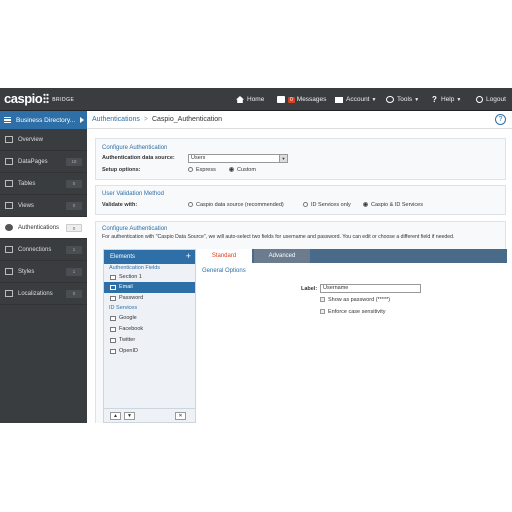 Image resolution: width=512 pixels, height=512 pixels. Describe the element at coordinates (149, 415) in the screenshot. I see `elements-toolbar: ▲ ▼ ✕` at that location.